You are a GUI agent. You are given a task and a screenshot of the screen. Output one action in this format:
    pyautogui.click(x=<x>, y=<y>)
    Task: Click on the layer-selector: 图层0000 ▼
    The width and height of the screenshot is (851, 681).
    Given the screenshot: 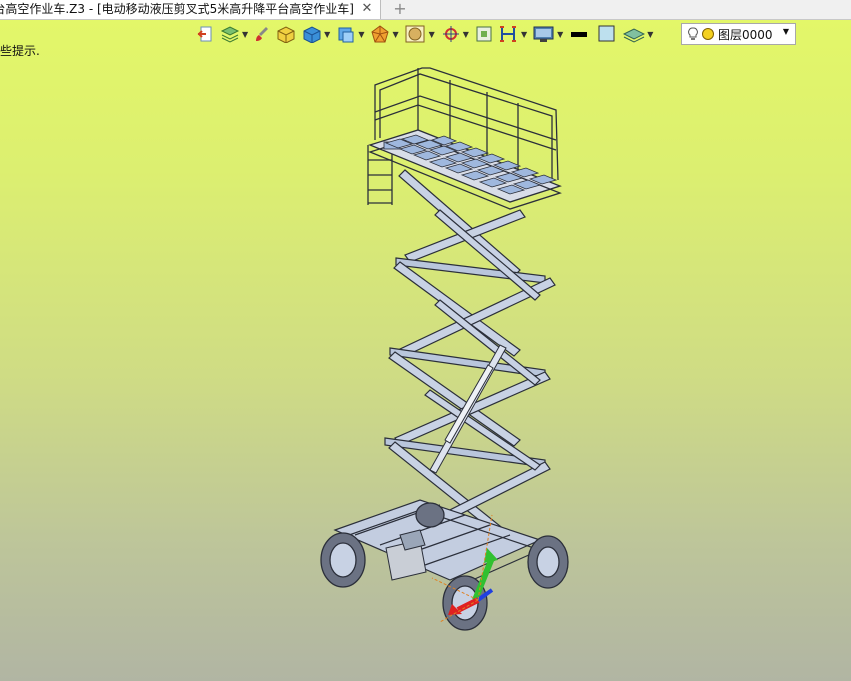 What is the action you would take?
    pyautogui.click(x=738, y=34)
    